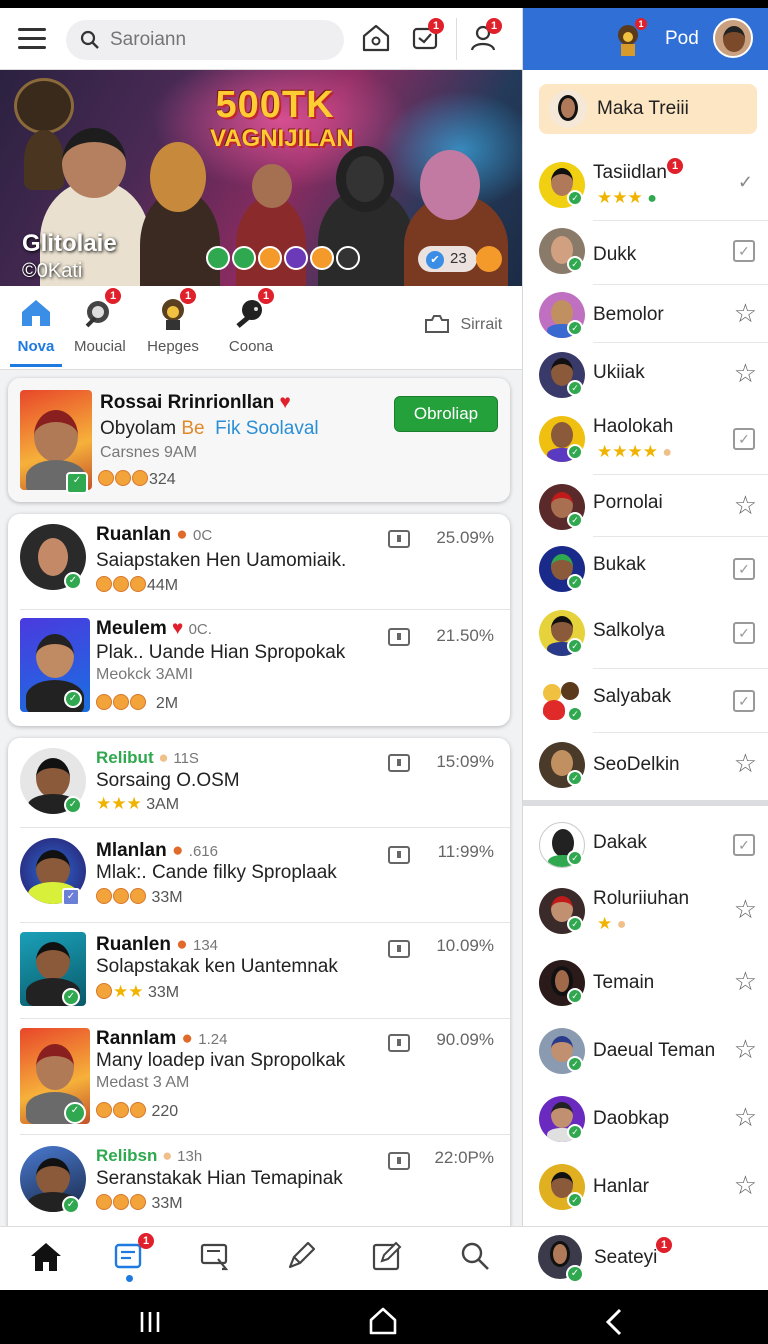 This screenshot has width=768, height=1344. What do you see at coordinates (32, 39) in the screenshot?
I see `menu-icon` at bounding box center [32, 39].